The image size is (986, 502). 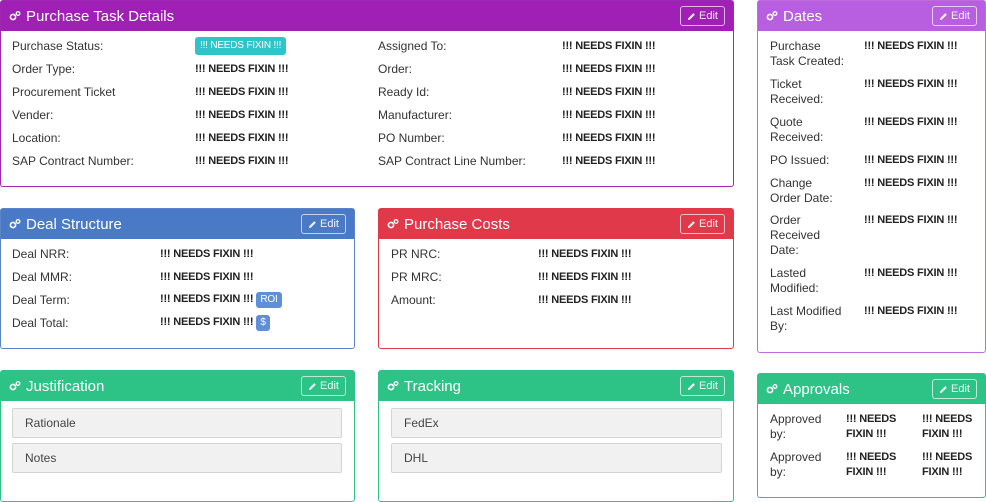 What do you see at coordinates (416, 254) in the screenshot?
I see `field-label: PR NRC:` at bounding box center [416, 254].